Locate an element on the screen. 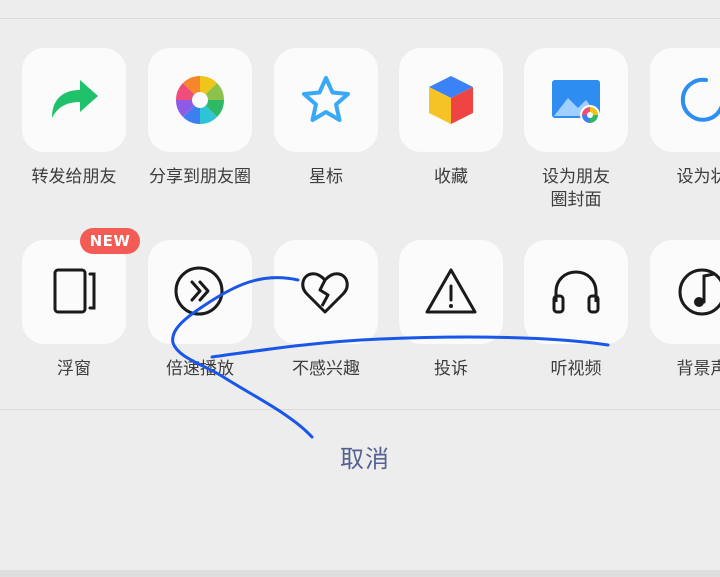  playback-speed-icon is located at coordinates (199, 291).